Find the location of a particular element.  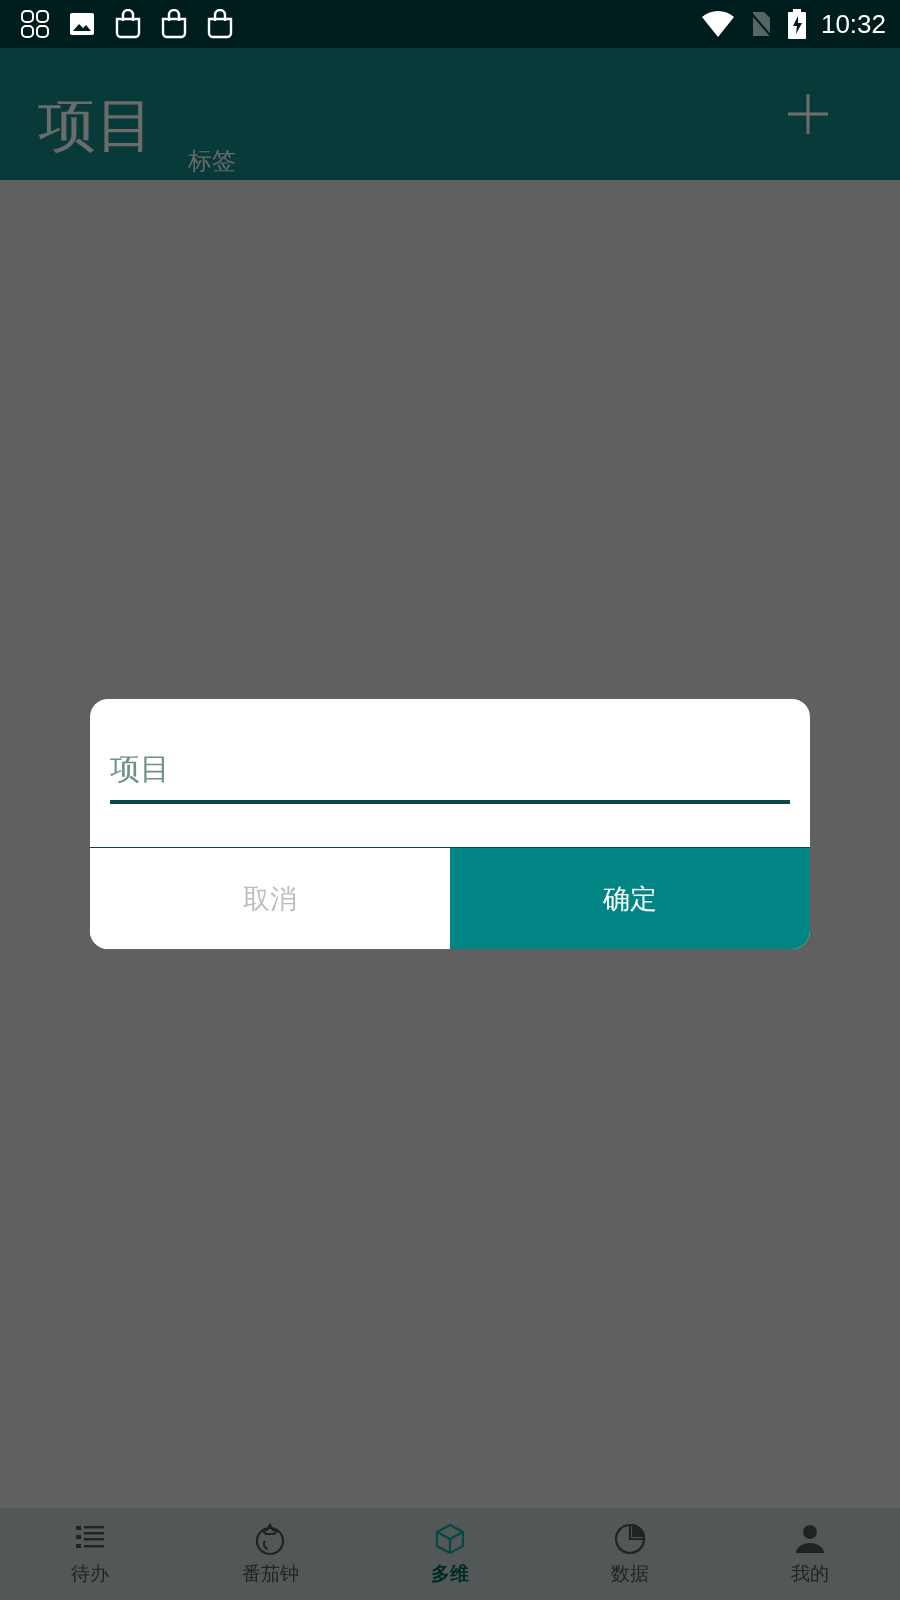

tab: 标签 is located at coordinates (212, 161).